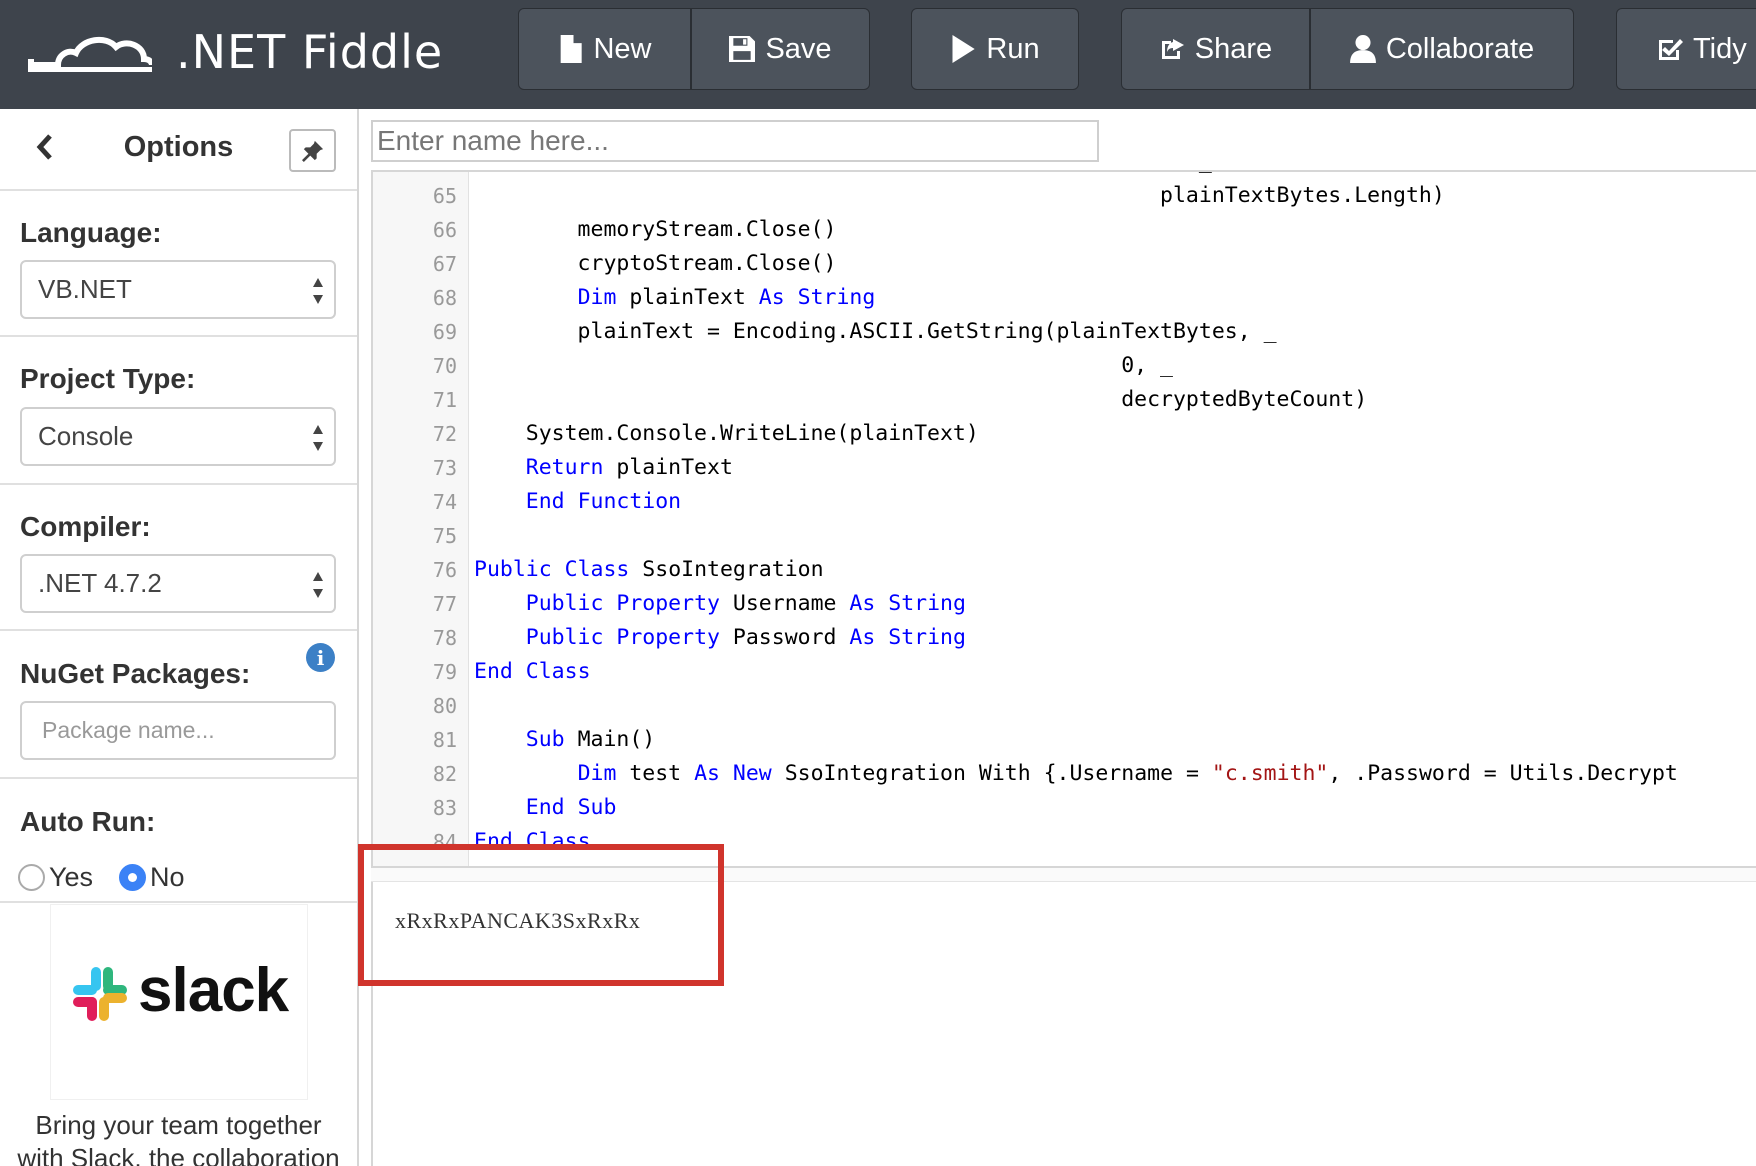 The width and height of the screenshot is (1756, 1166). Describe the element at coordinates (518, 920) in the screenshot. I see `output-text: xRxRxPANCAK3SxRxRx` at that location.